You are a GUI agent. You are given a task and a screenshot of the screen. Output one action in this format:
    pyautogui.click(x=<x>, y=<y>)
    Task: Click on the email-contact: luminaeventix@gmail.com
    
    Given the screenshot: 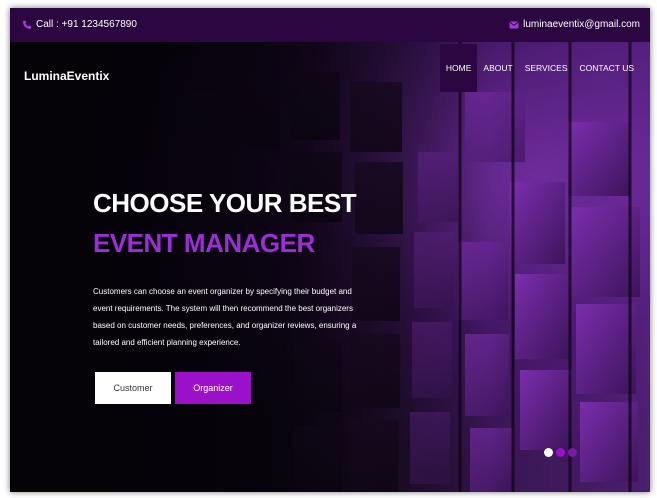 What is the action you would take?
    pyautogui.click(x=574, y=24)
    